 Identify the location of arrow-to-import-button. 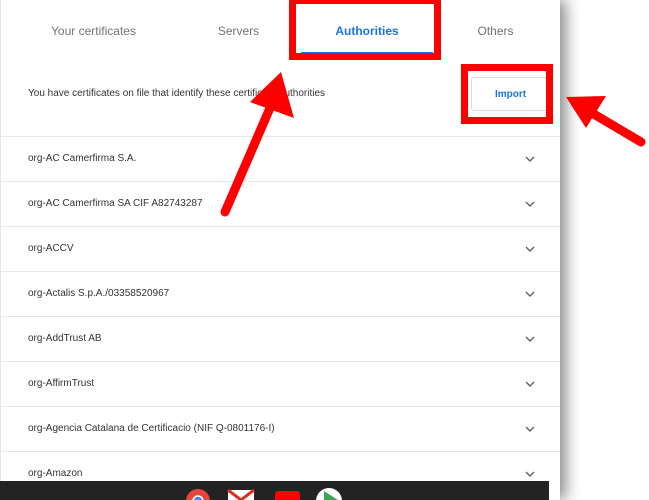
(606, 121).